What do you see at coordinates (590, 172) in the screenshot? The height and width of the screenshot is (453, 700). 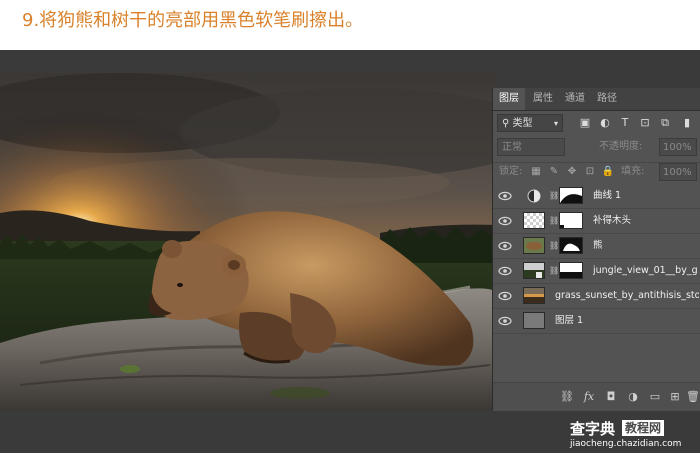 I see `lock-artboard-icon: ⊡` at bounding box center [590, 172].